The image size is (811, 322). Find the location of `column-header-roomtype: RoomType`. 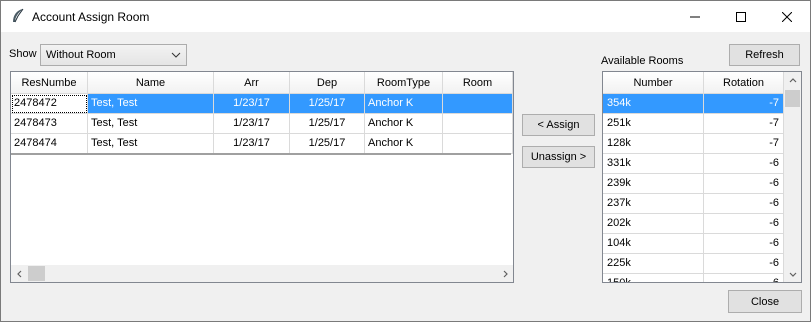

column-header-roomtype: RoomType is located at coordinates (404, 83).